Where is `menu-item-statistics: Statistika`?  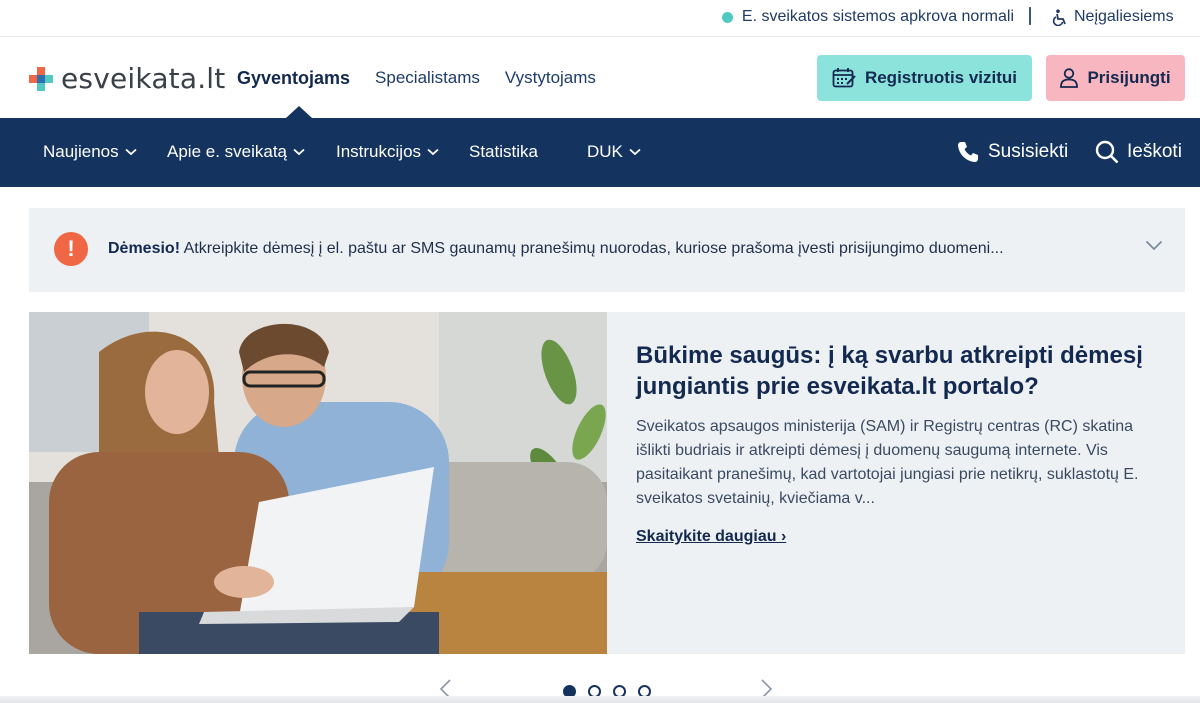
menu-item-statistics: Statistika is located at coordinates (503, 152).